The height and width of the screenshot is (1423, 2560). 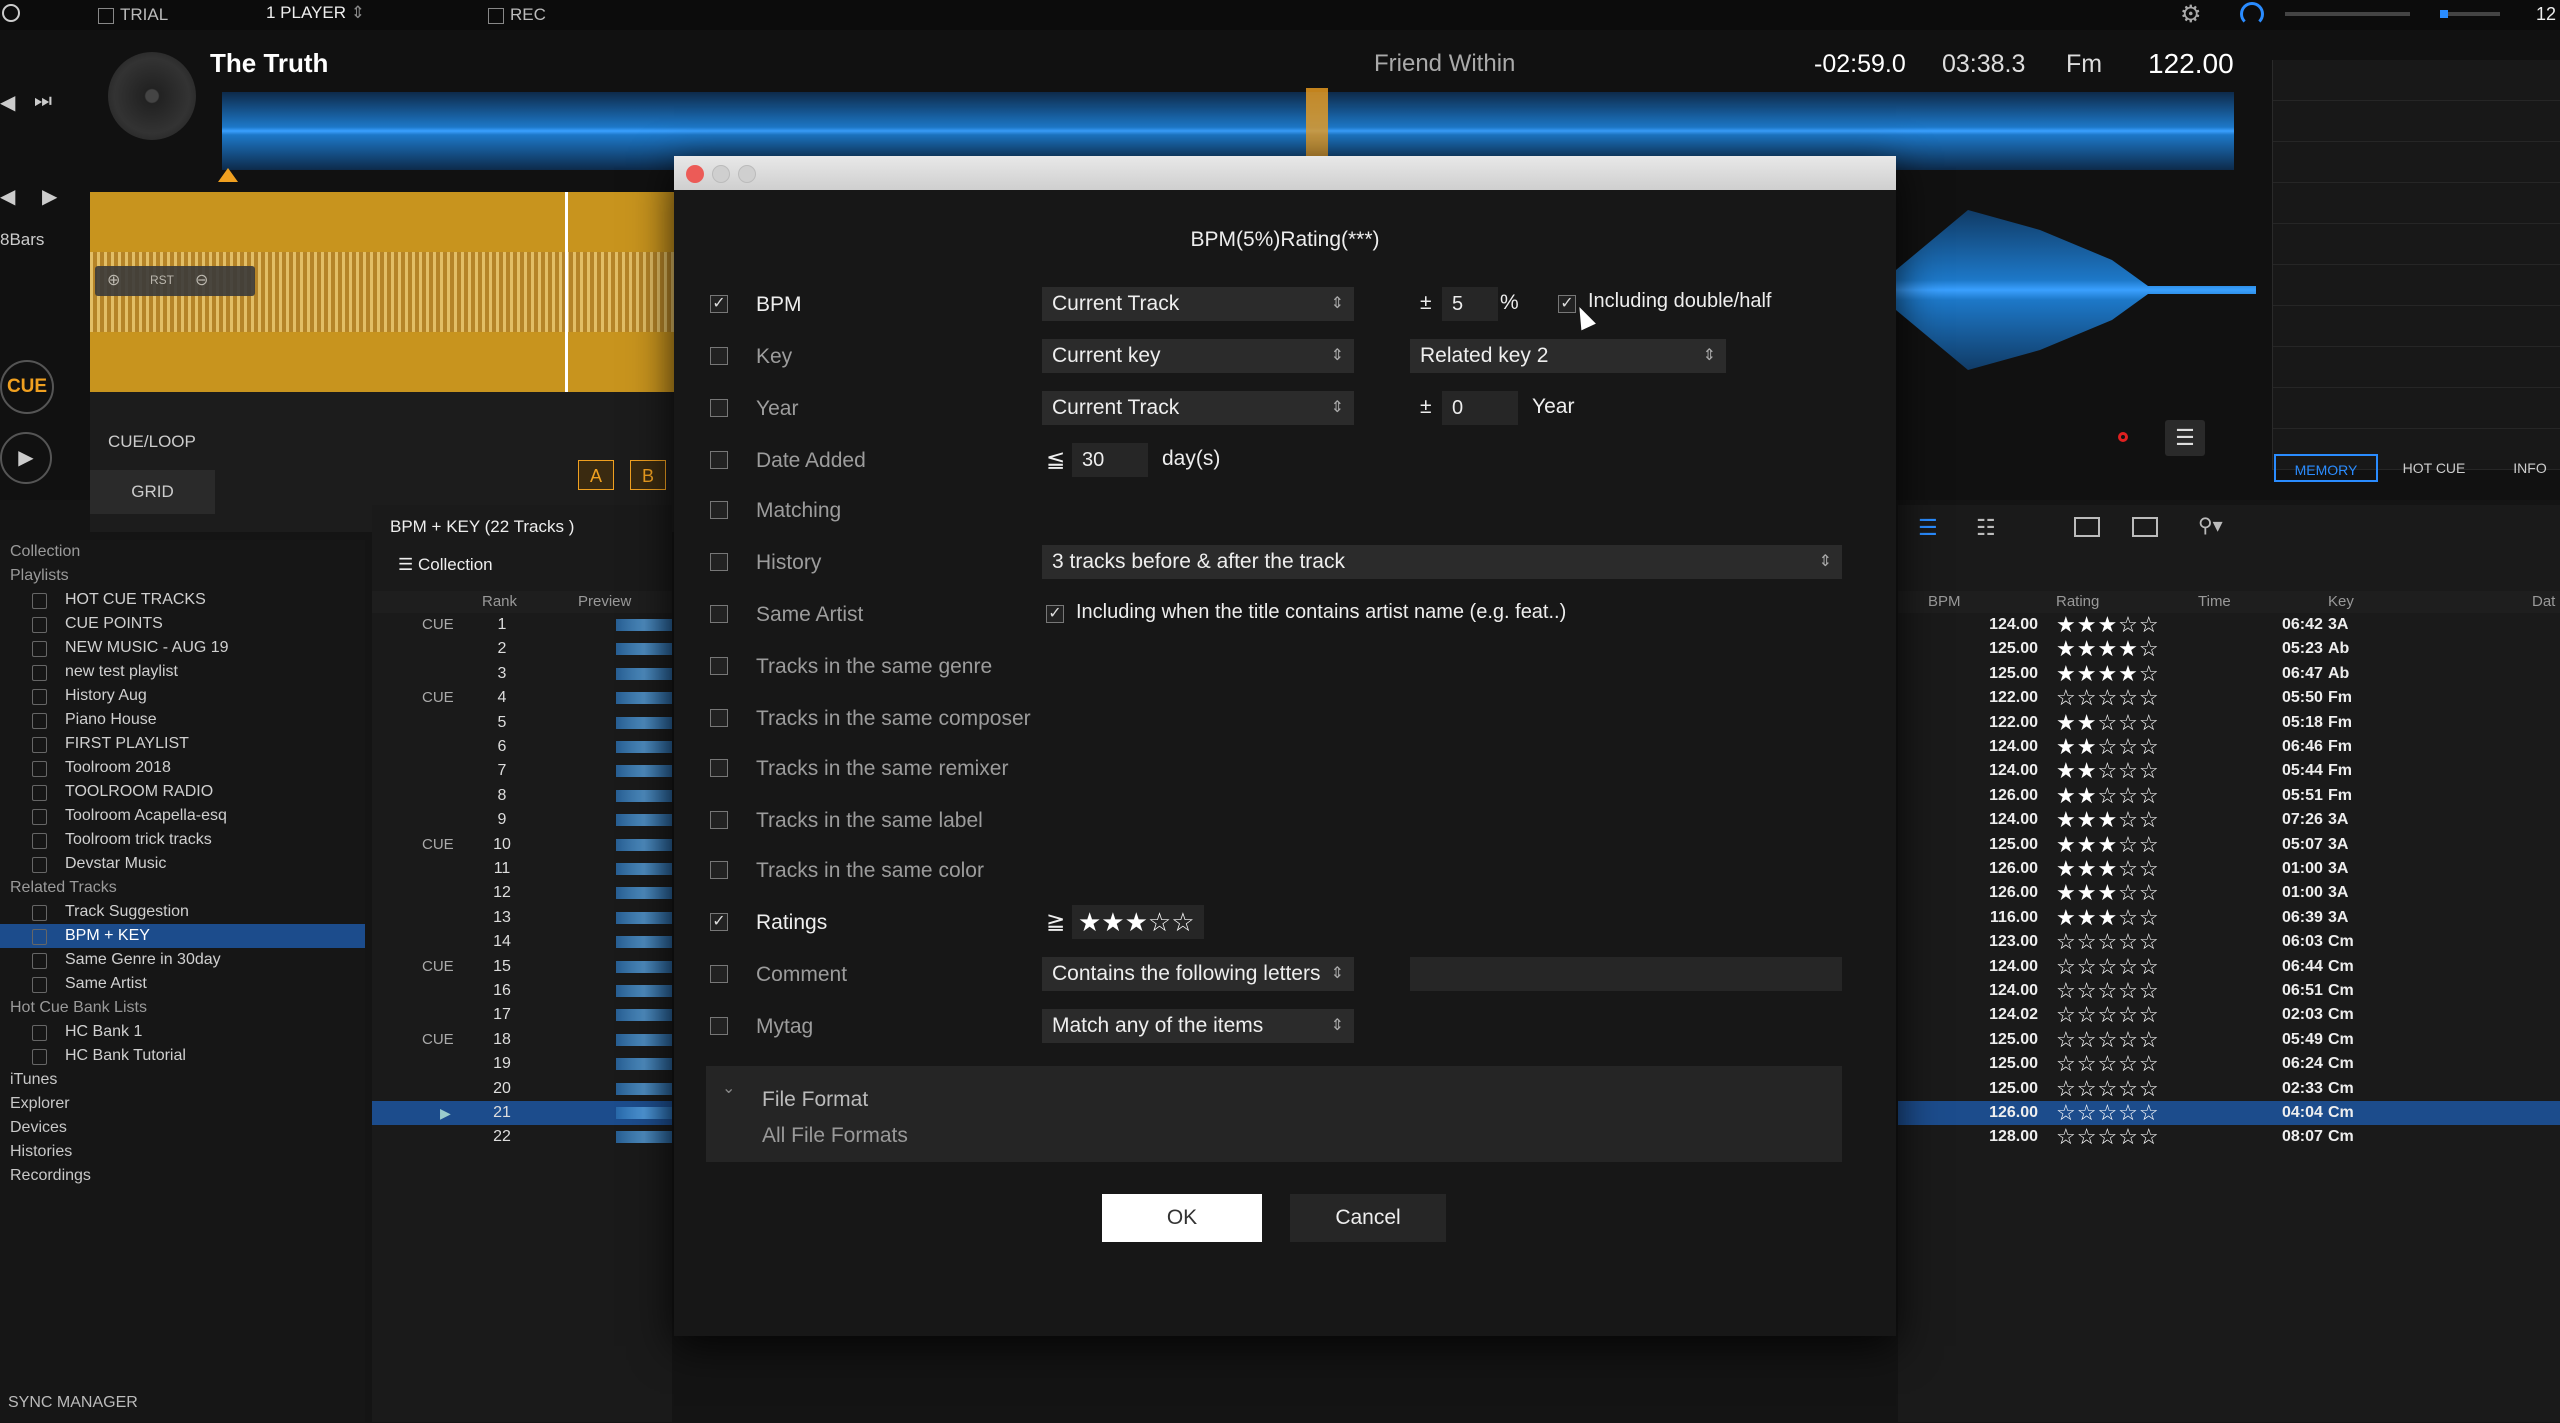 What do you see at coordinates (73, 1403) in the screenshot?
I see `sync-manager-button: SYNC MANAGER` at bounding box center [73, 1403].